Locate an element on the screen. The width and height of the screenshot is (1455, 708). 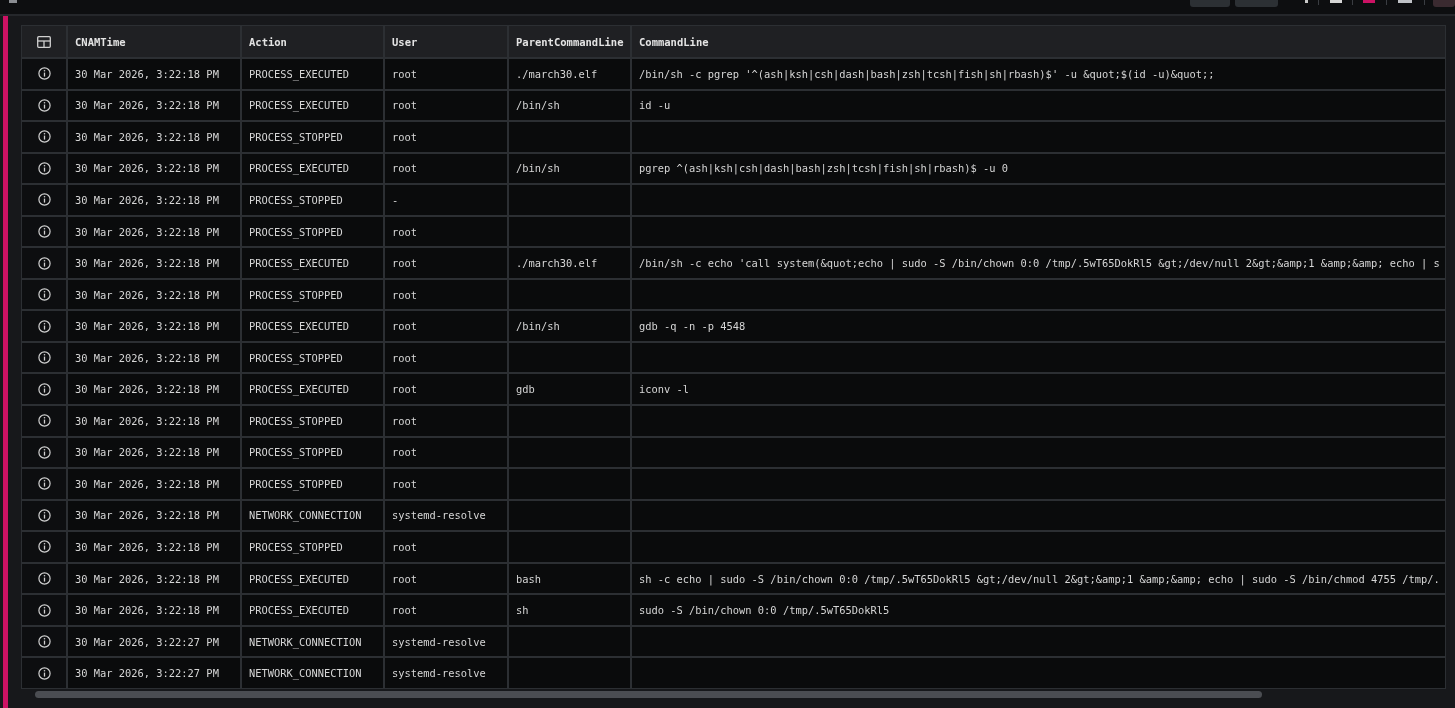
table-cell: - is located at coordinates (446, 200).